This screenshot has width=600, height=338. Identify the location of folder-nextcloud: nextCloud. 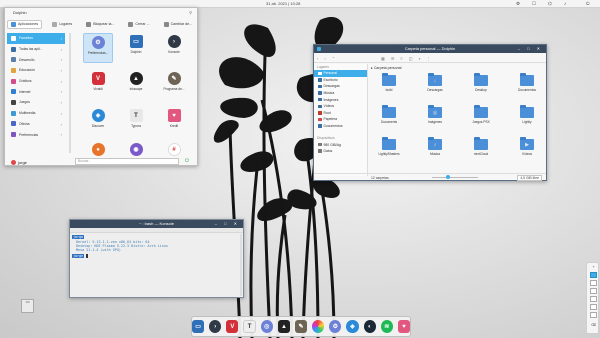
(481, 152).